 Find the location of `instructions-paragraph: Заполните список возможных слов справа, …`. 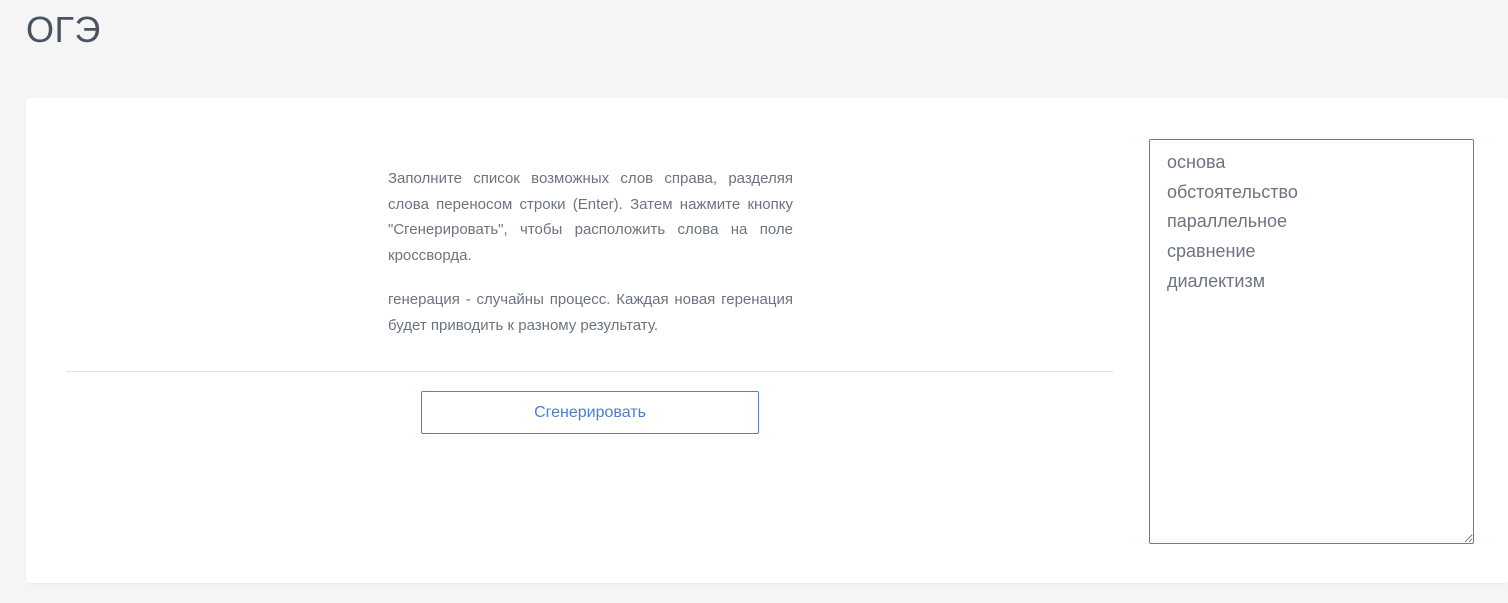

instructions-paragraph: Заполните список возможных слов справа, … is located at coordinates (590, 217).